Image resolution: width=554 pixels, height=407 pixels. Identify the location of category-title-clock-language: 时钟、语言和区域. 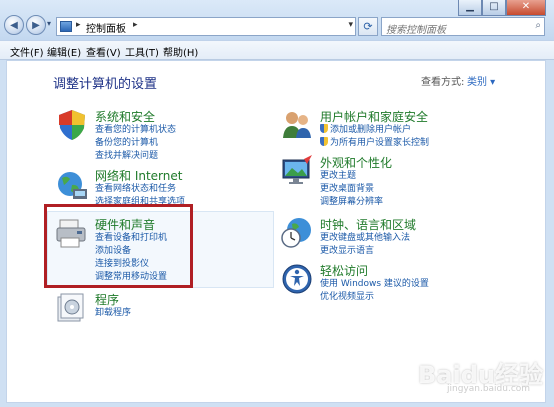
(368, 224).